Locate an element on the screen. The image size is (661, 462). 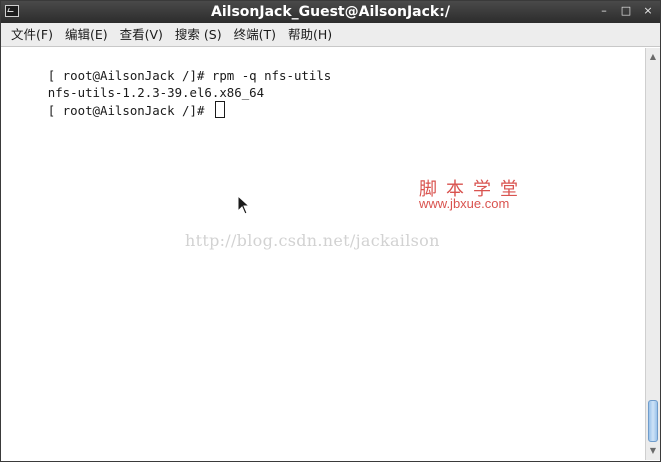
window-controls: – □ × is located at coordinates (626, 11).